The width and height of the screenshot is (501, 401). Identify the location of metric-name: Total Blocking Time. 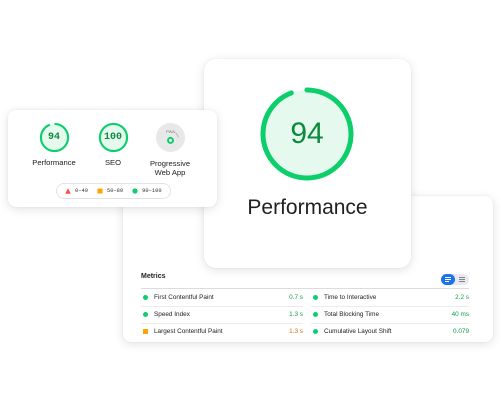
(352, 314).